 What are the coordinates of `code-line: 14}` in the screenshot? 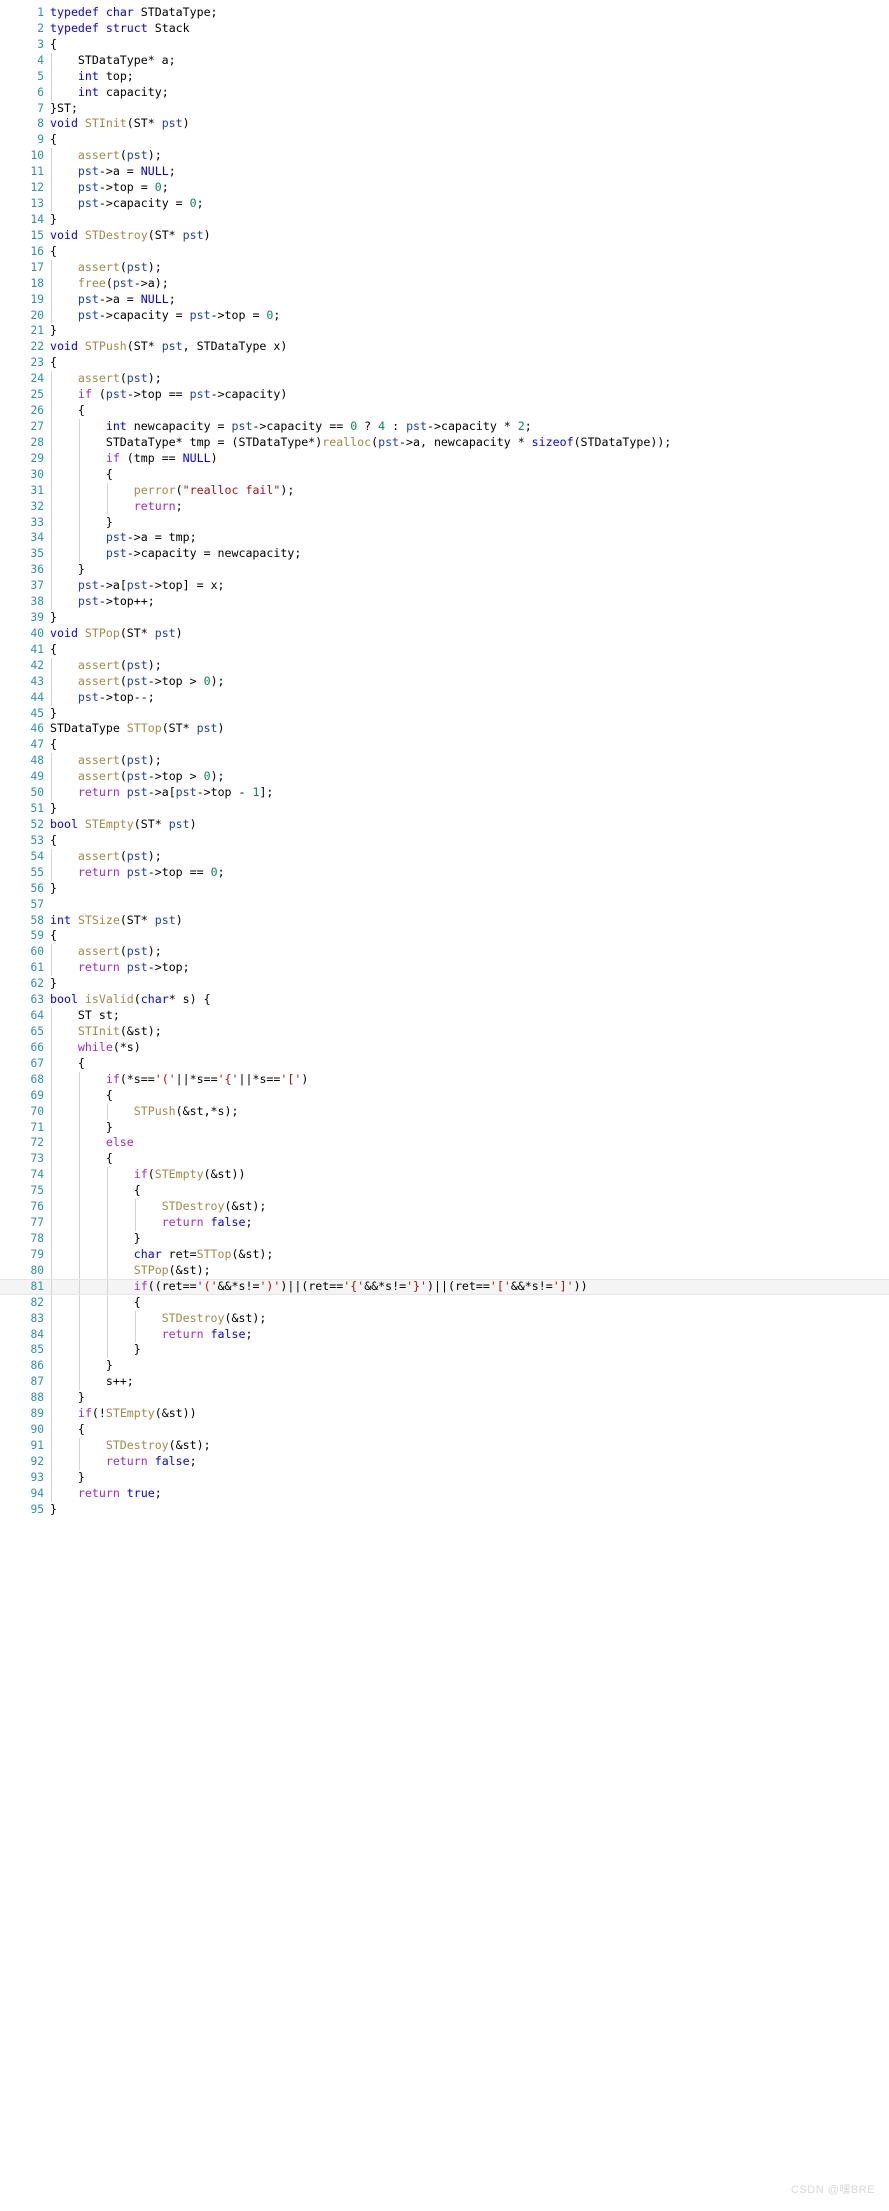 It's located at (444, 220).